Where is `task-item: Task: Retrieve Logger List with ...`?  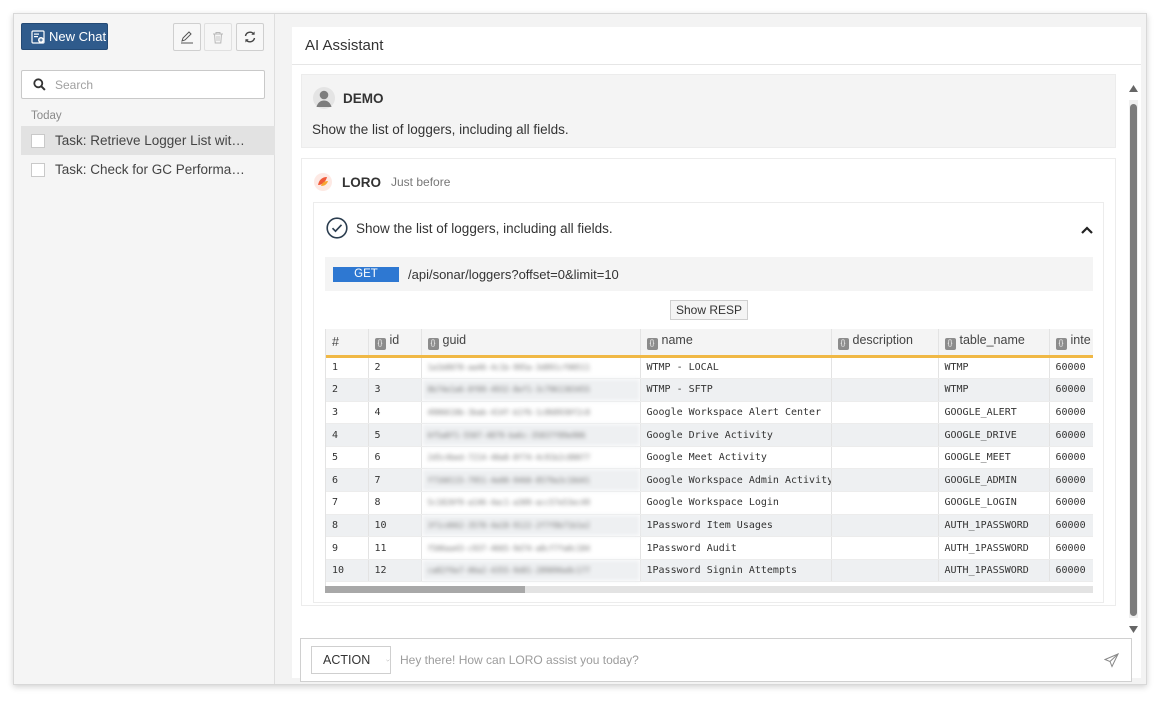
task-item: Task: Retrieve Logger List with ... is located at coordinates (148, 140).